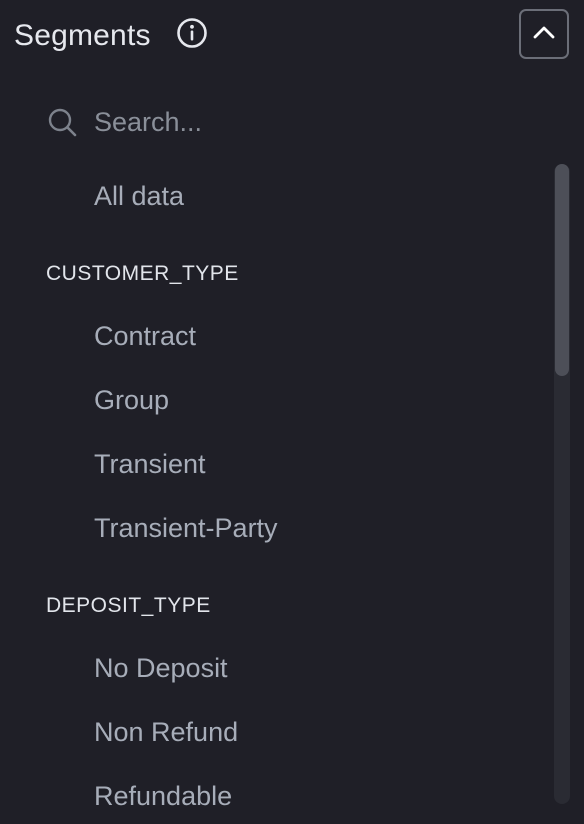 This screenshot has width=584, height=824. Describe the element at coordinates (562, 270) in the screenshot. I see `scrollbar-thumb` at that location.